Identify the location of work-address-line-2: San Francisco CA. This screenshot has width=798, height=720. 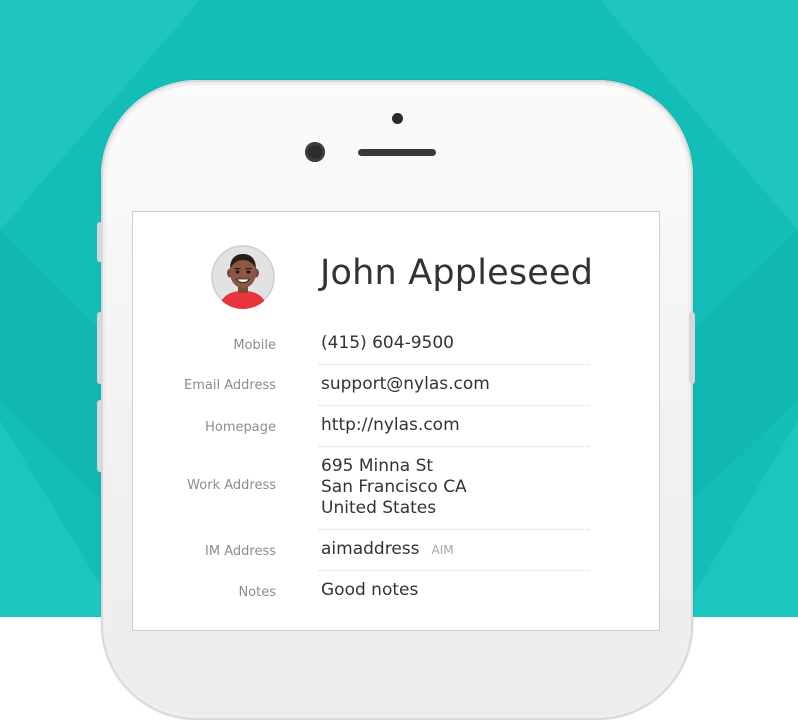
(394, 487).